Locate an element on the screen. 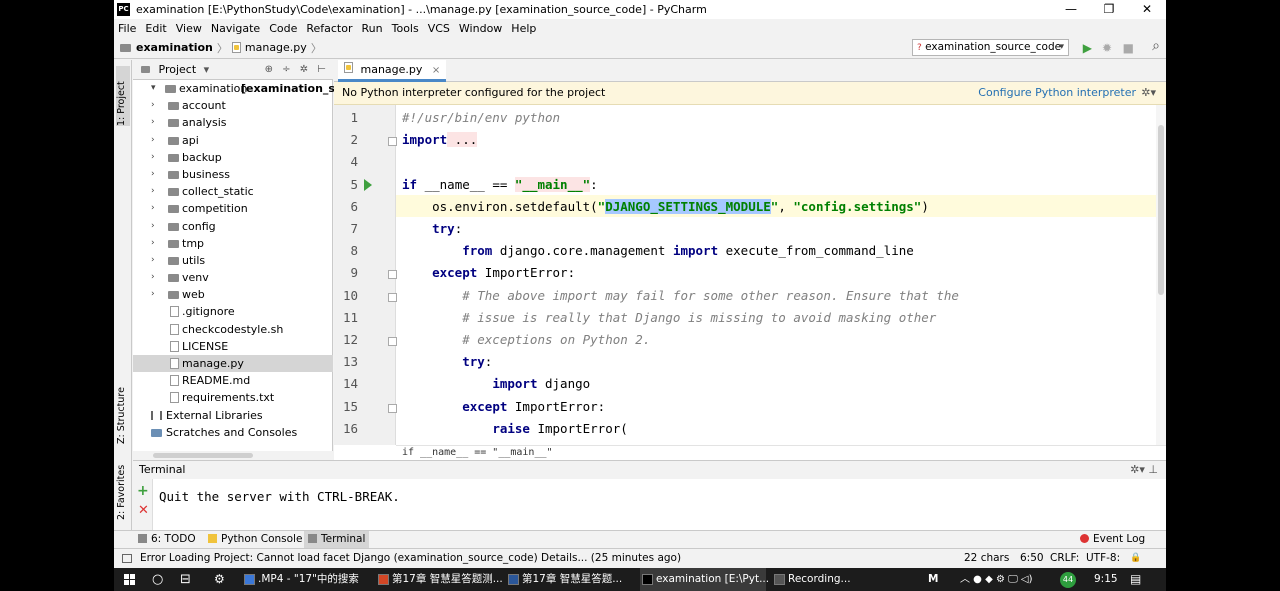  menu-file: File is located at coordinates (127, 28).